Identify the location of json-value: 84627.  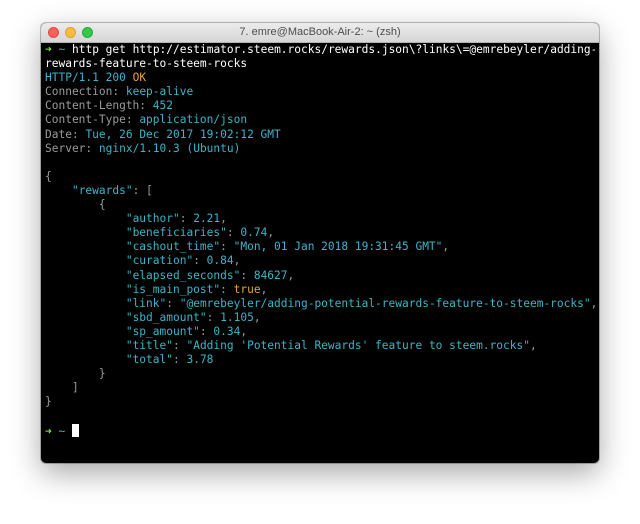
(270, 275).